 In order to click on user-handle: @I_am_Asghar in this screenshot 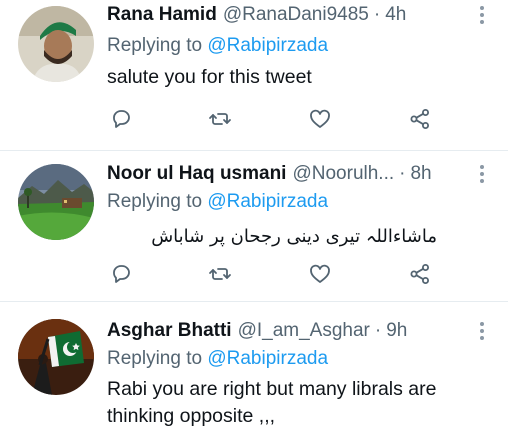, I will do `click(304, 331)`.